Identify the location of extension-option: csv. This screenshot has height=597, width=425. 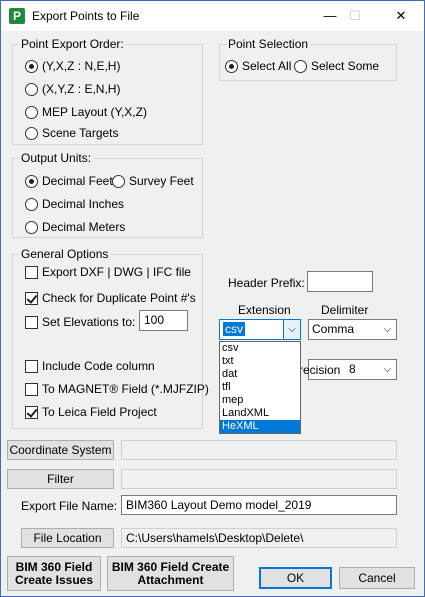
(260, 348).